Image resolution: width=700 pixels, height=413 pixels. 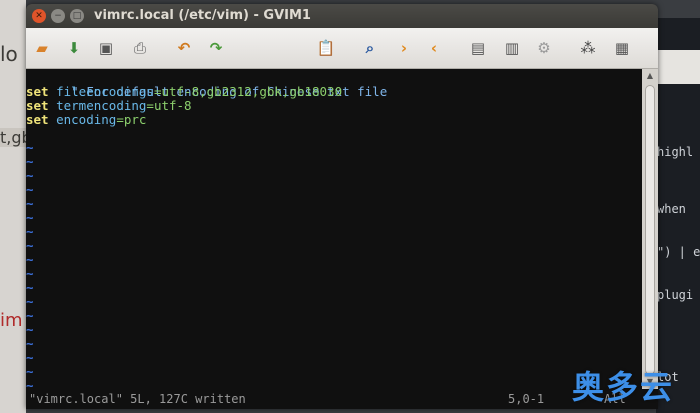 I want to click on save-icon: ▣, so click(x=106, y=48).